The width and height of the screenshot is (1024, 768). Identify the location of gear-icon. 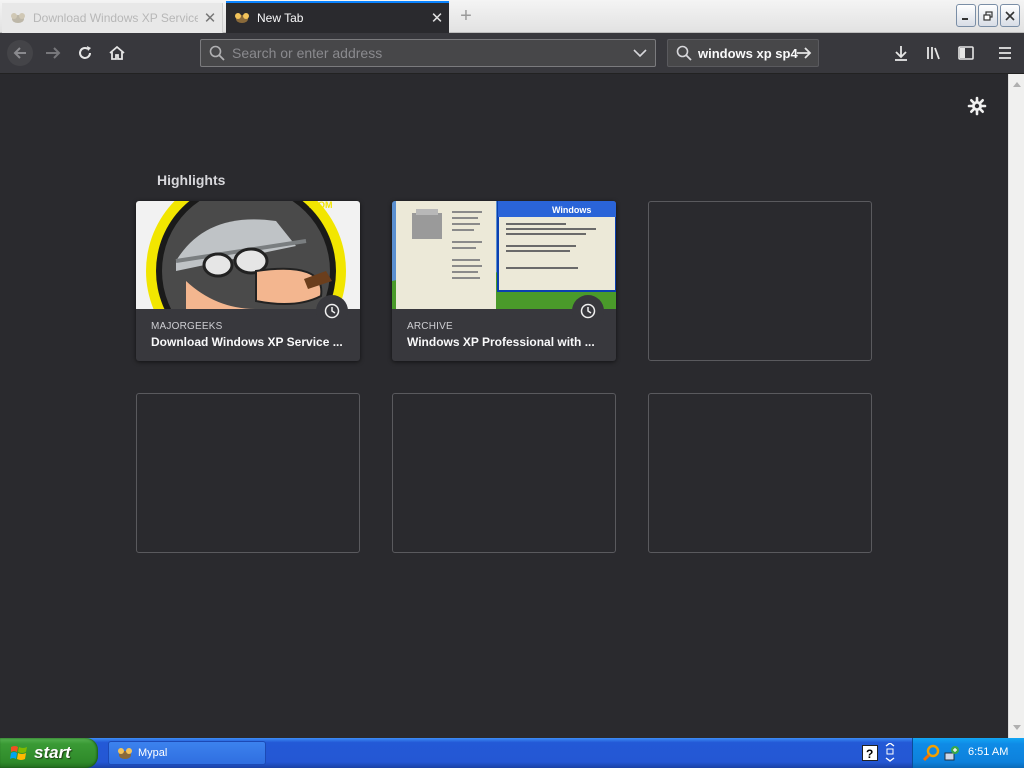
(977, 106).